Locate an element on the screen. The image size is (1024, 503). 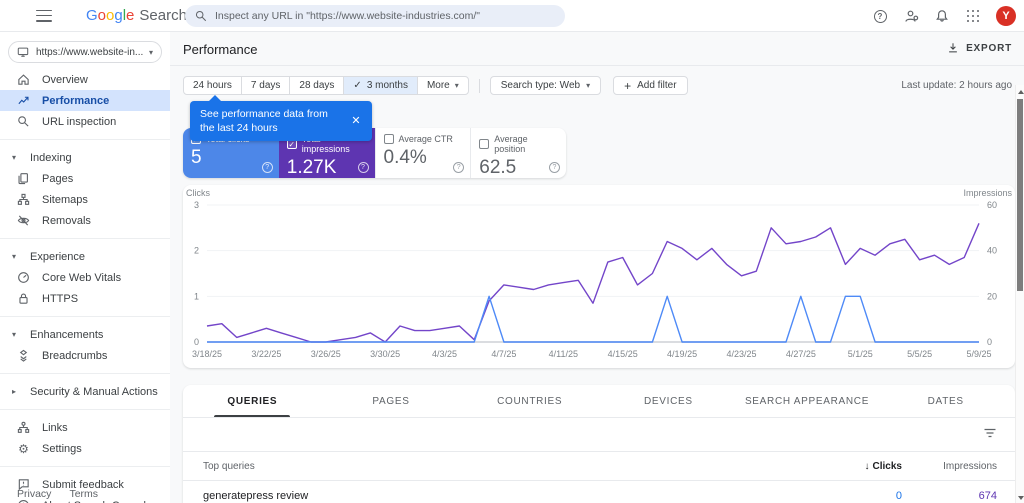
terms-link: Terms is located at coordinates (83, 494).